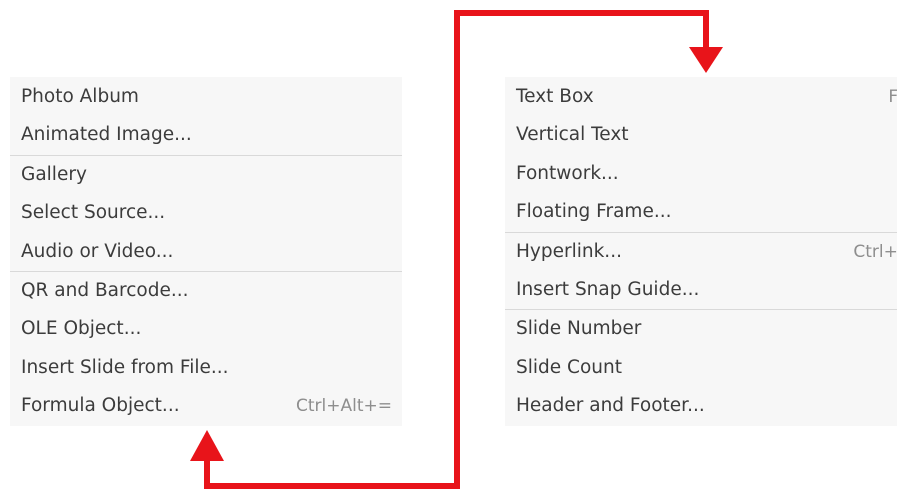 This screenshot has height=490, width=897. What do you see at coordinates (572, 135) in the screenshot?
I see `menu-item-label: Vertical Text` at bounding box center [572, 135].